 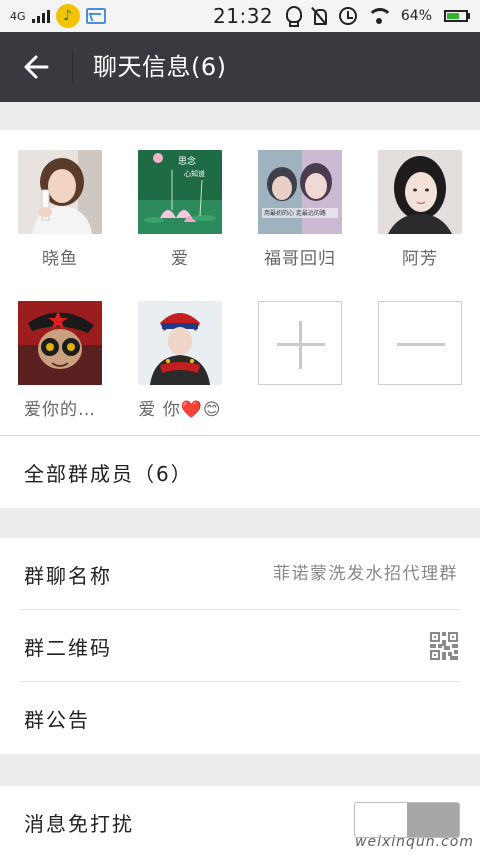 I want to click on all-members-label: 全部群成员（6）, so click(x=108, y=473).